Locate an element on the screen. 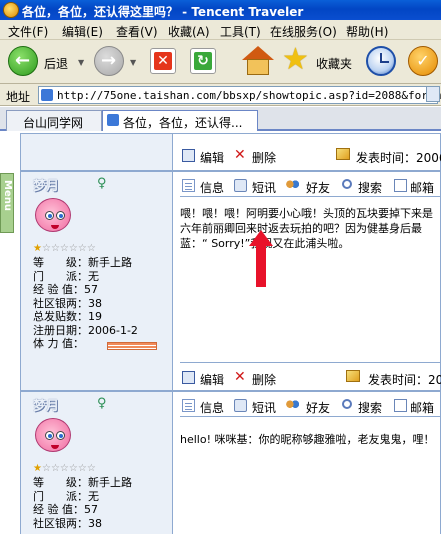 This screenshot has width=441, height=534. refresh-icon: ↻ is located at coordinates (203, 61).